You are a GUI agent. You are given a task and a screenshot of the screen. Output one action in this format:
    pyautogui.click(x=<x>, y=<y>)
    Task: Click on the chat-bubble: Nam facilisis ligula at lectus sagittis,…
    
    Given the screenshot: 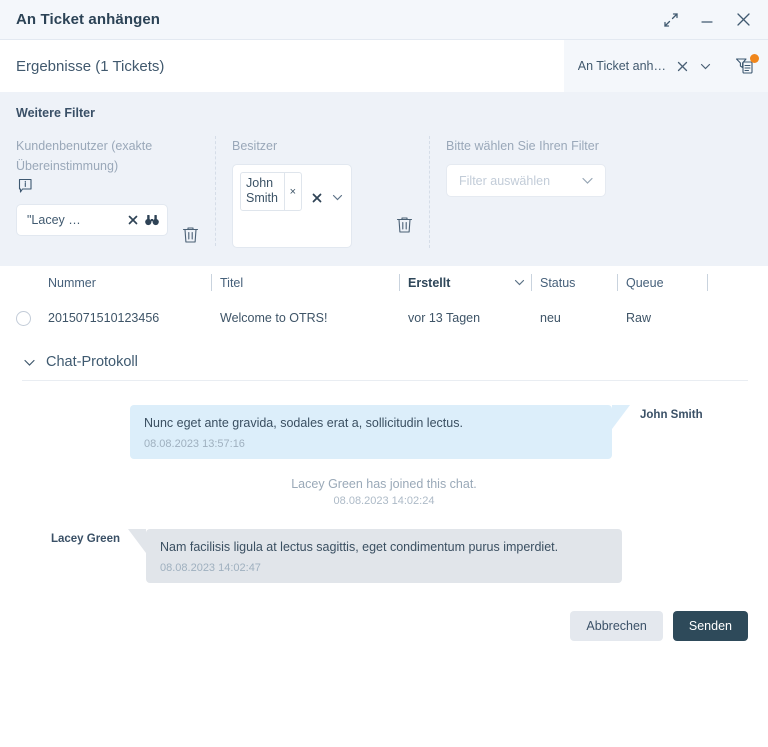 What is the action you would take?
    pyautogui.click(x=375, y=556)
    